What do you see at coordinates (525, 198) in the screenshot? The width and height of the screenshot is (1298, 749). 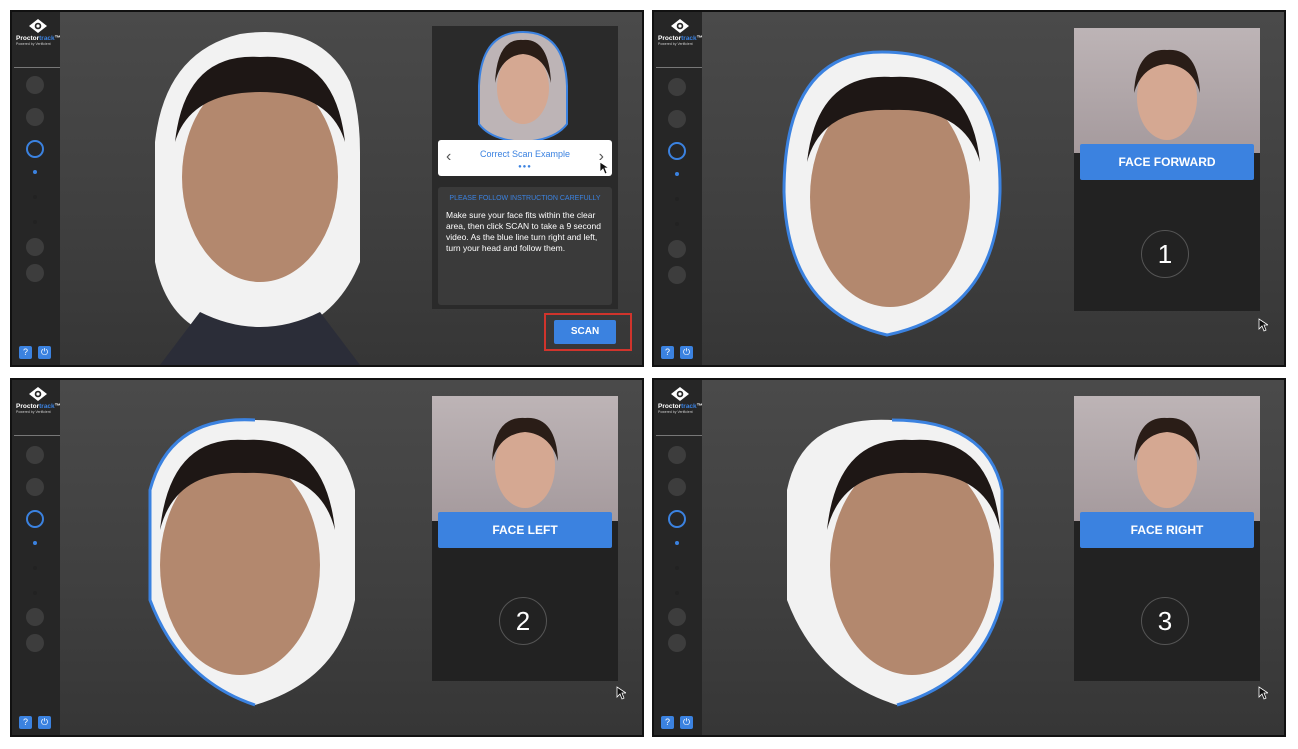 I see `instruction-header: PLEASE FOLLOW INSTRUCTION CAREFULLY` at bounding box center [525, 198].